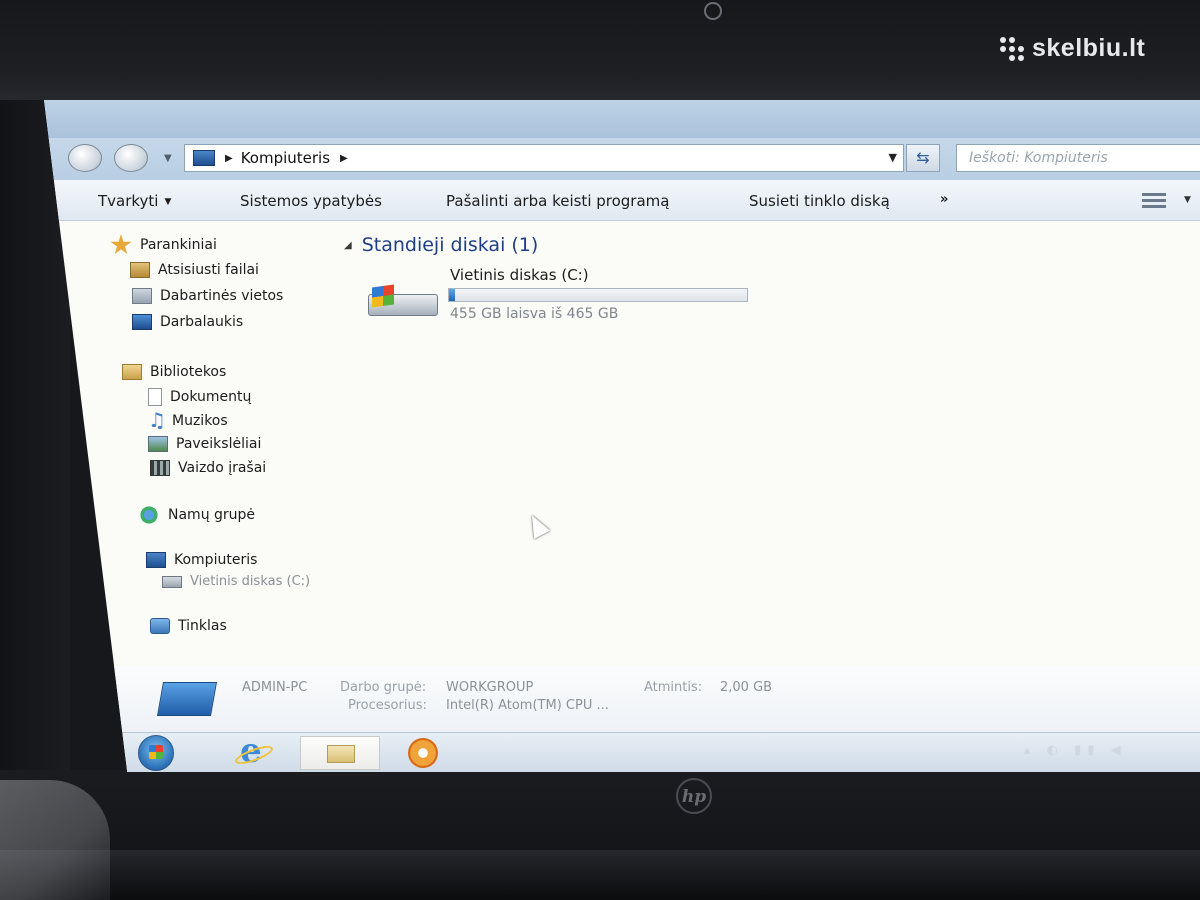 This screenshot has height=900, width=1200. What do you see at coordinates (1012, 48) in the screenshot?
I see `watermark-logo-icon` at bounding box center [1012, 48].